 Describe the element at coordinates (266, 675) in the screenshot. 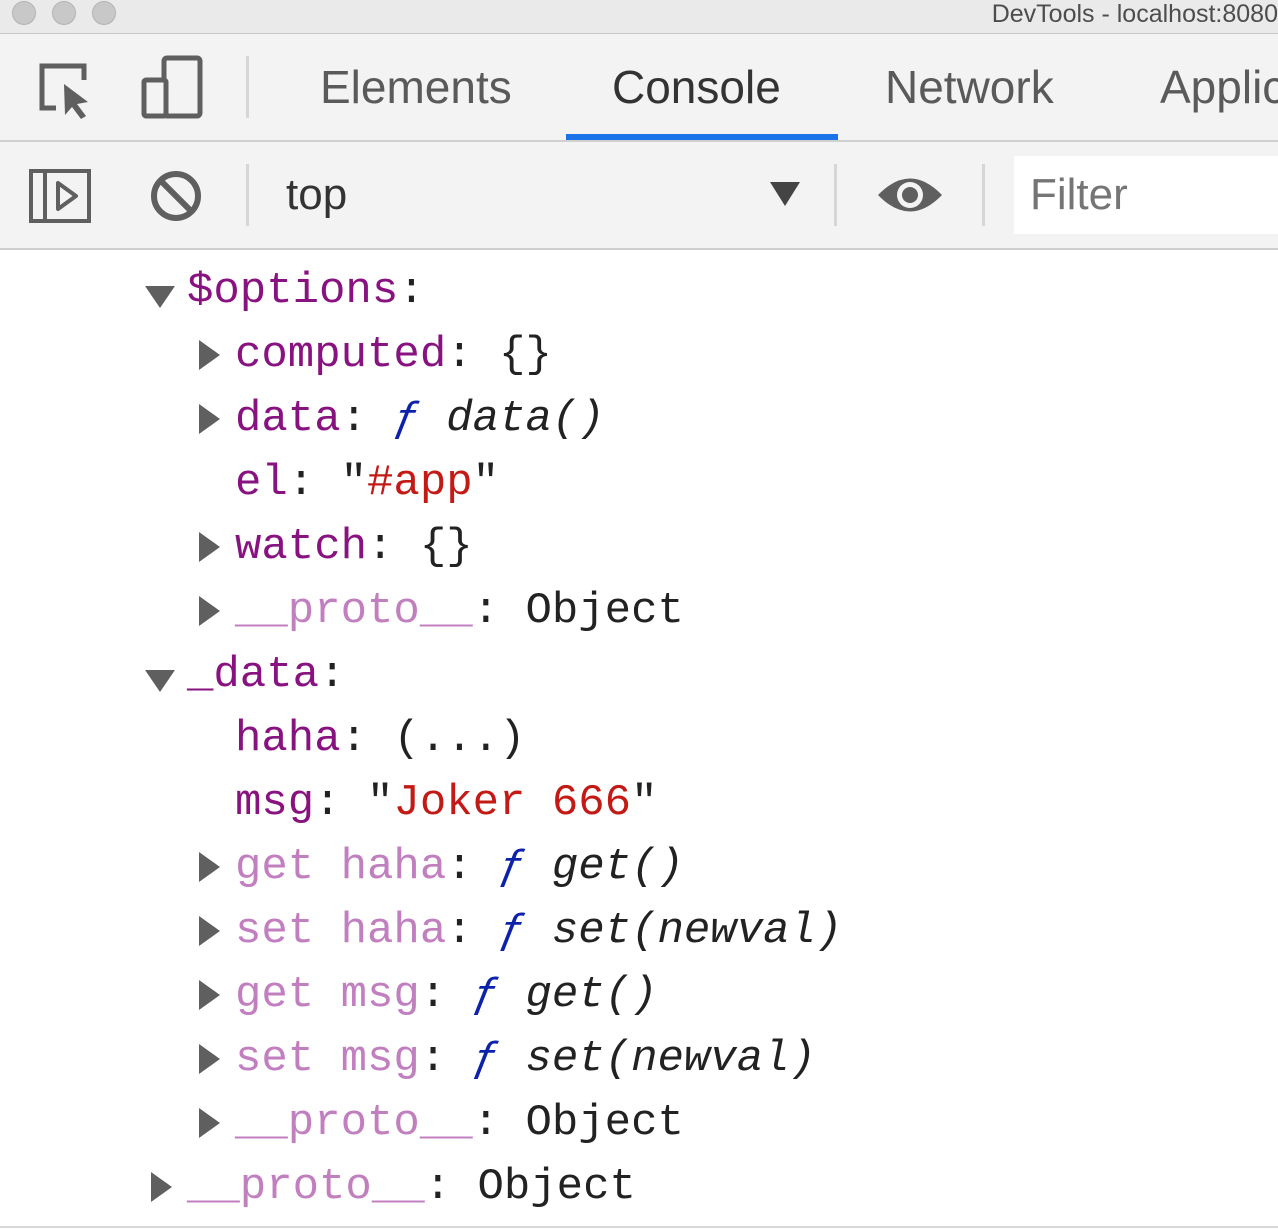

I see `tree-node-data: _data:` at that location.